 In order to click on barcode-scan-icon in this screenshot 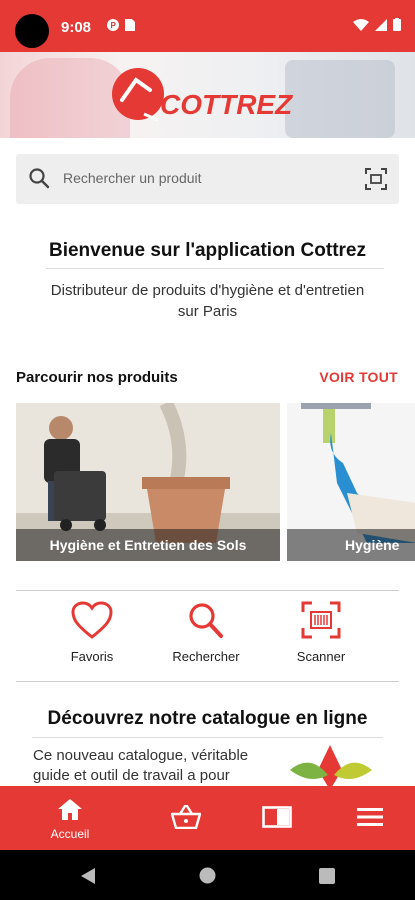, I will do `click(321, 620)`.